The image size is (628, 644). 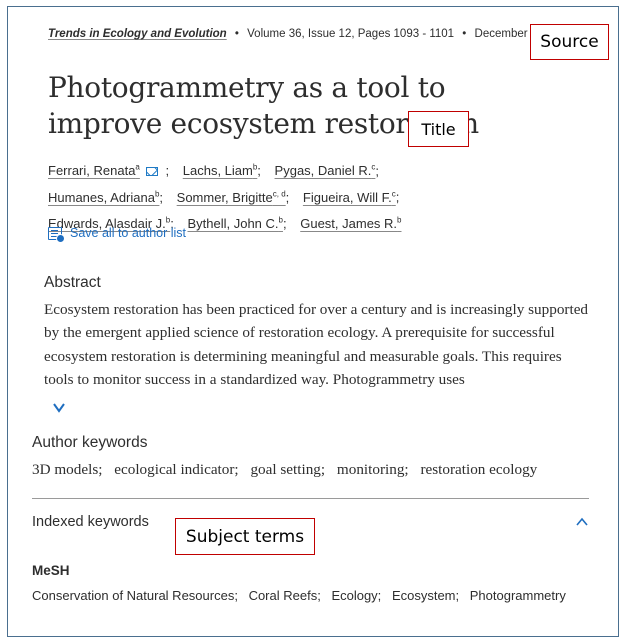 I want to click on author-name: Figueira, Will F., so click(x=347, y=197).